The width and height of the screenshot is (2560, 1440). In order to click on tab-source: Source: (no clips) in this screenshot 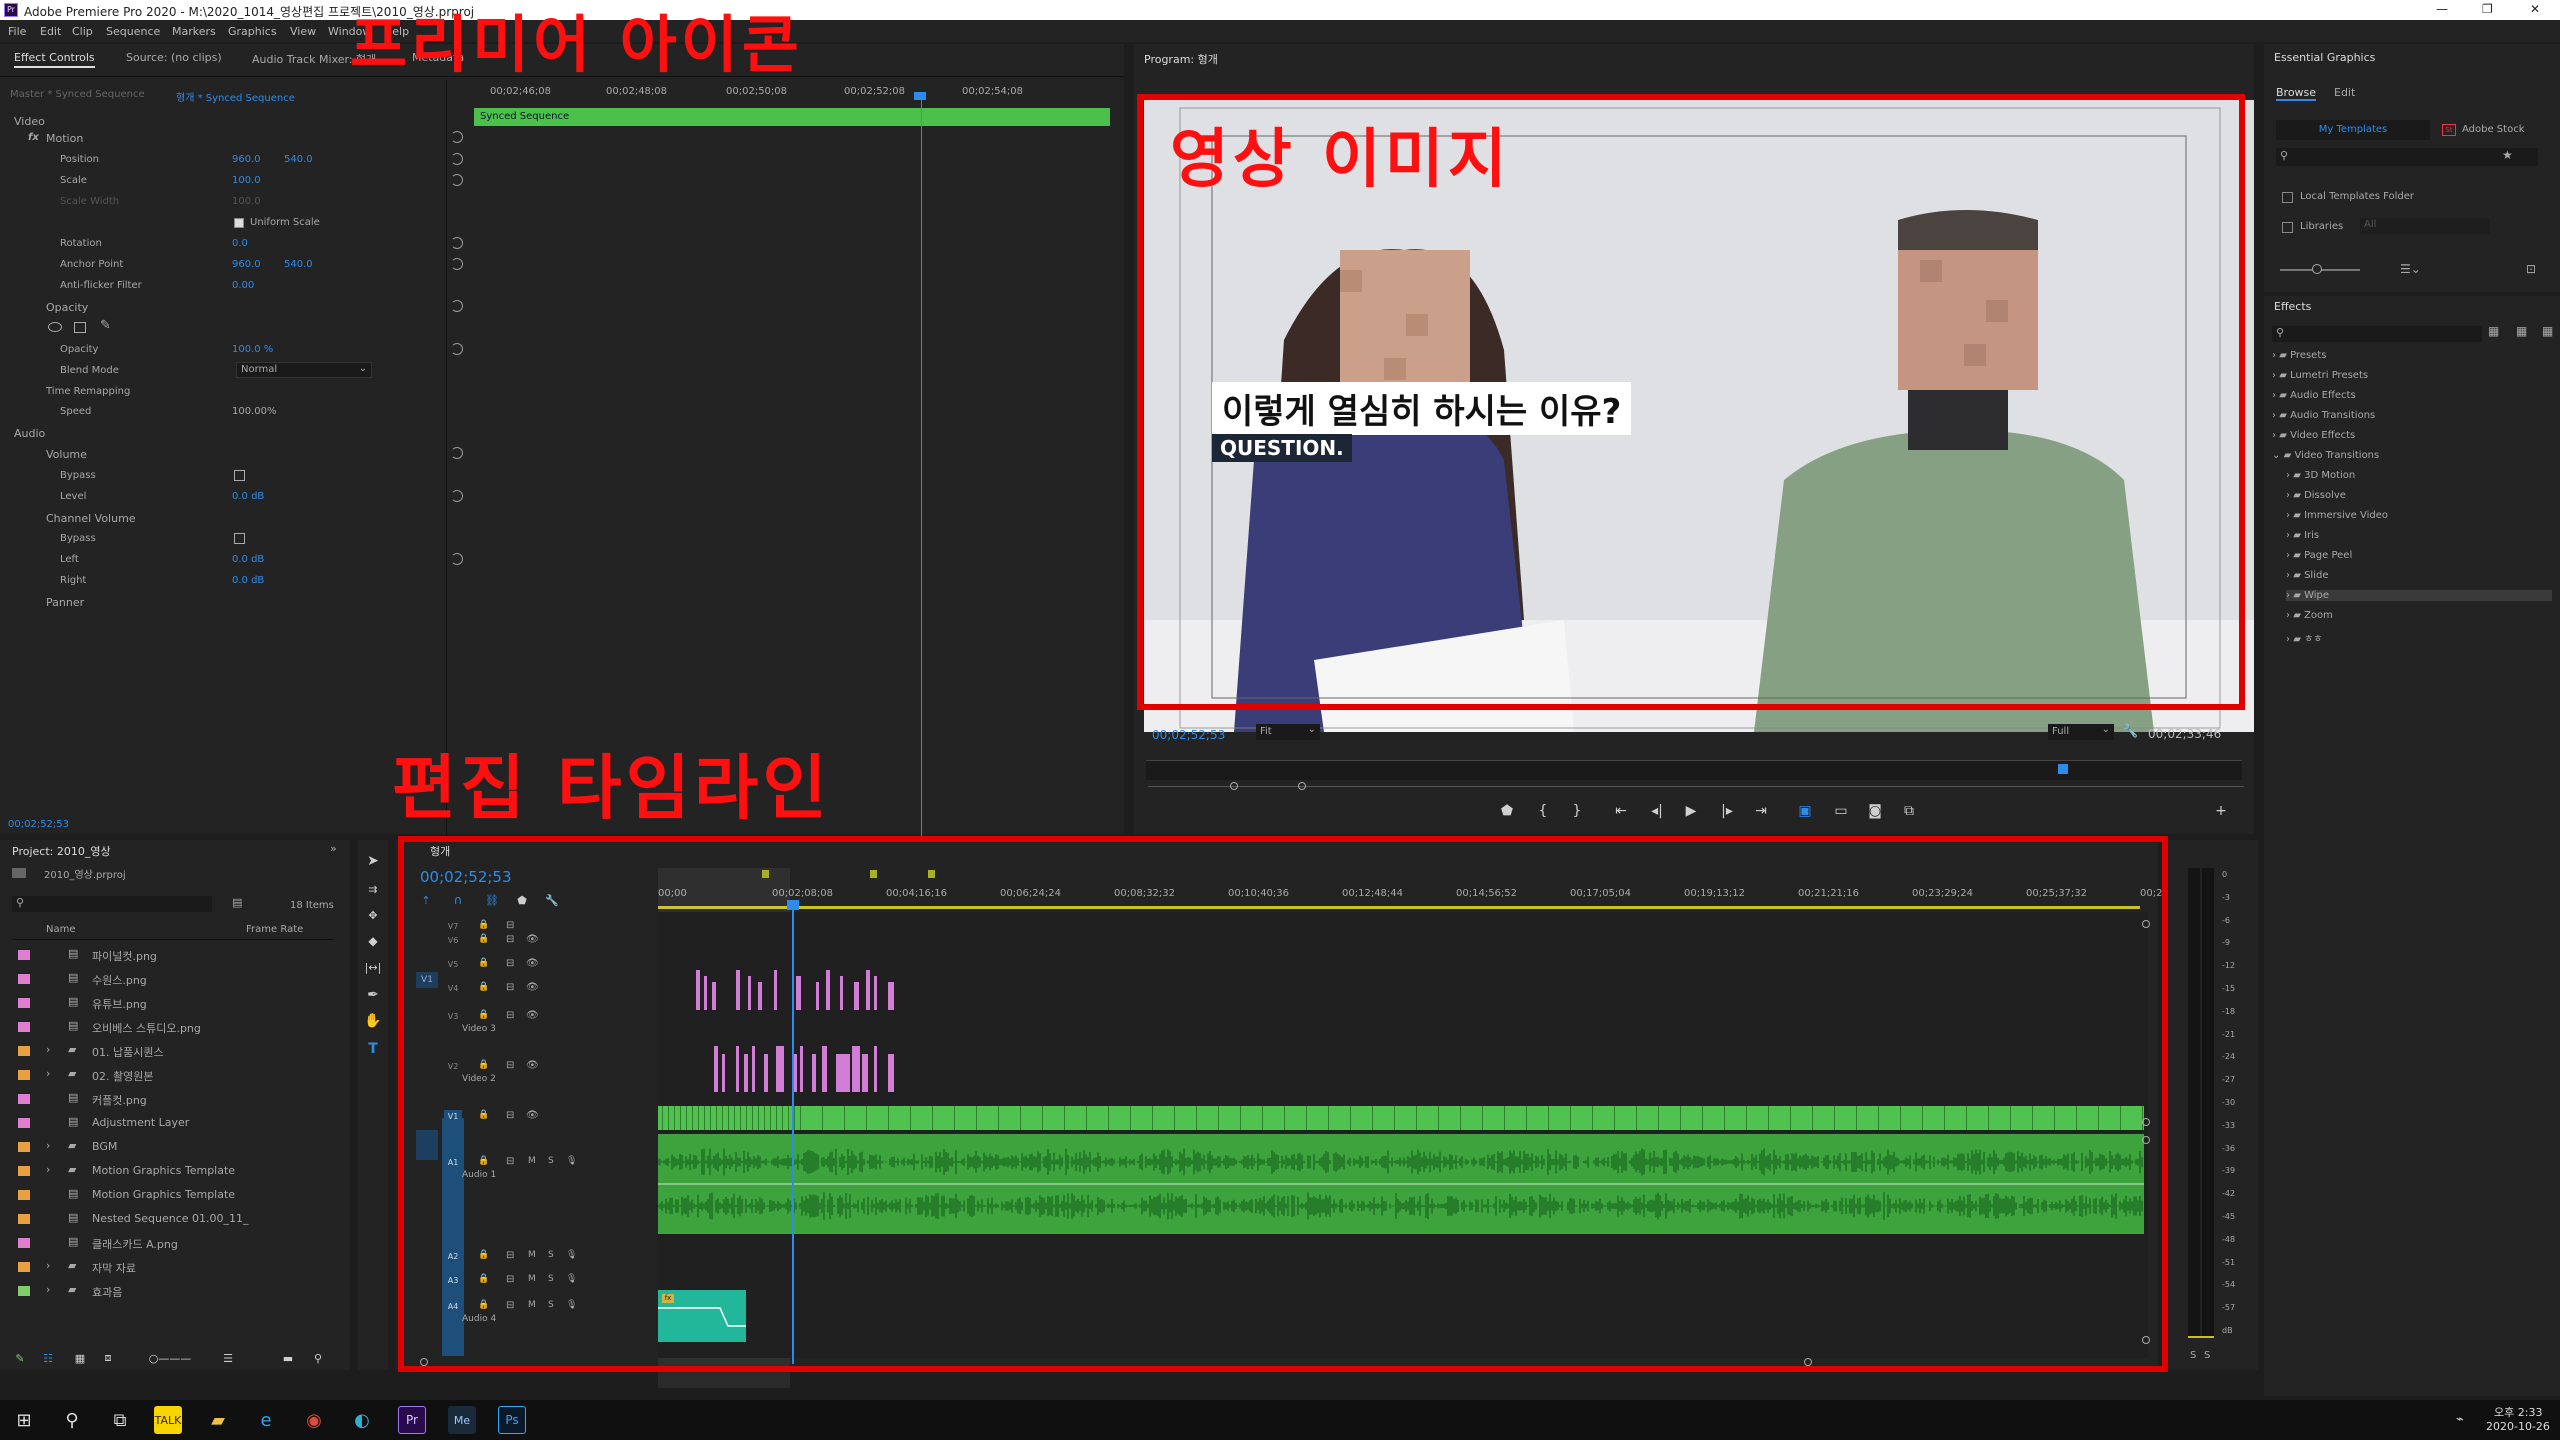, I will do `click(174, 57)`.